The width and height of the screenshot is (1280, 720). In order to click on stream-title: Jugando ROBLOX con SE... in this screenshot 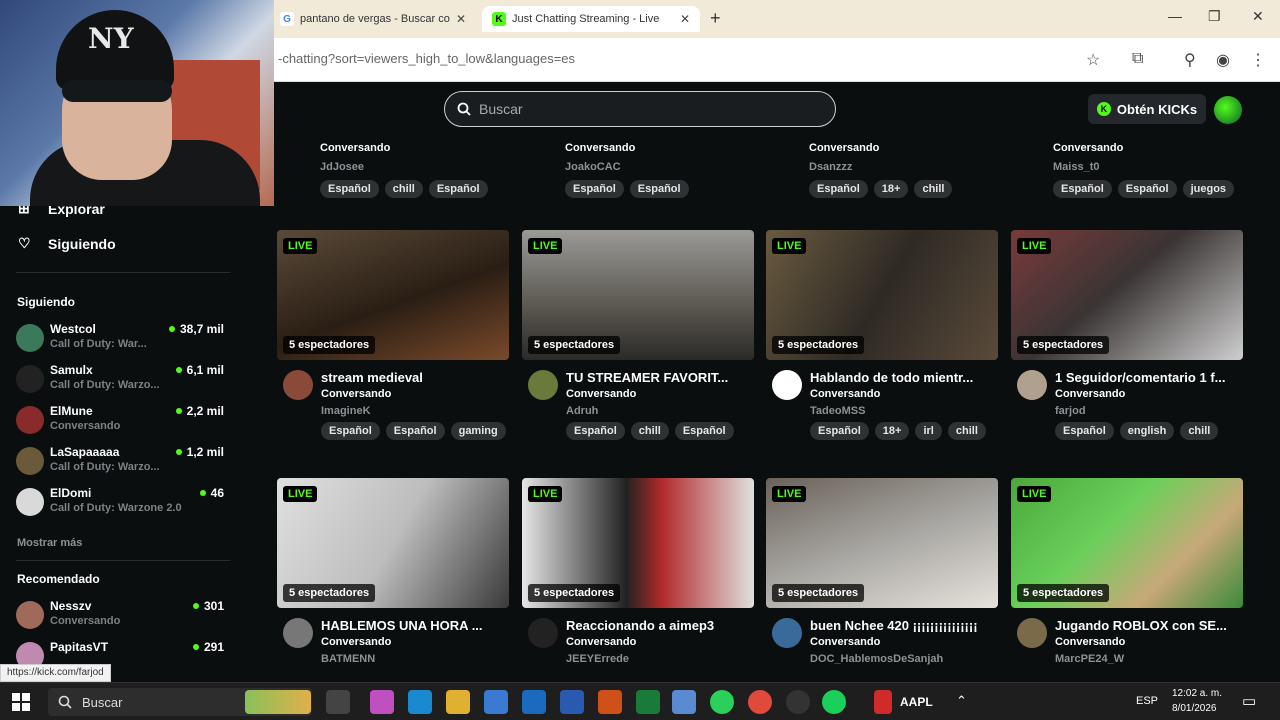, I will do `click(1148, 625)`.